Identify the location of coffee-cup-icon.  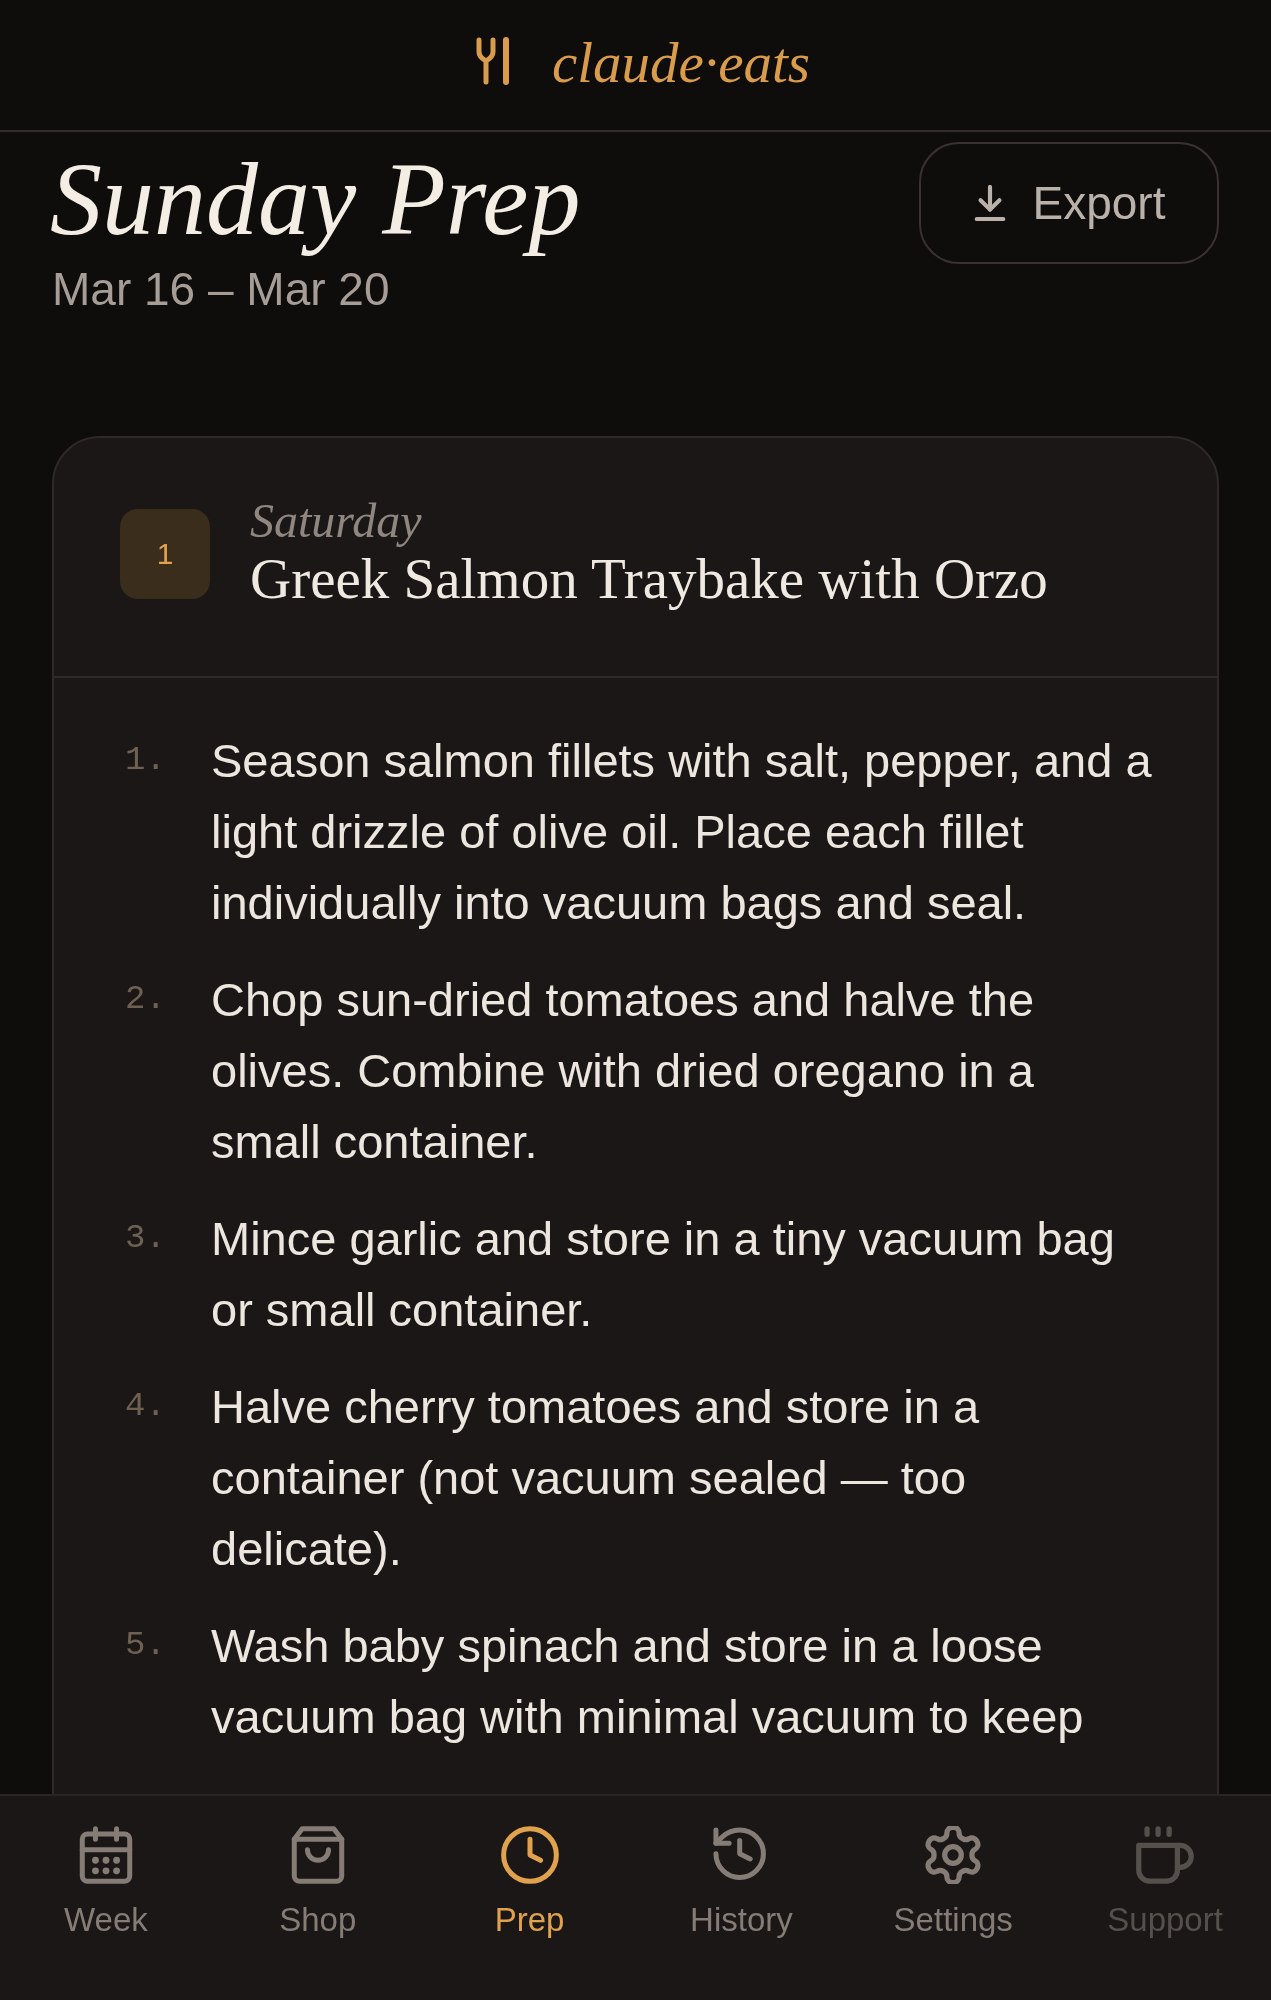
(1165, 1855).